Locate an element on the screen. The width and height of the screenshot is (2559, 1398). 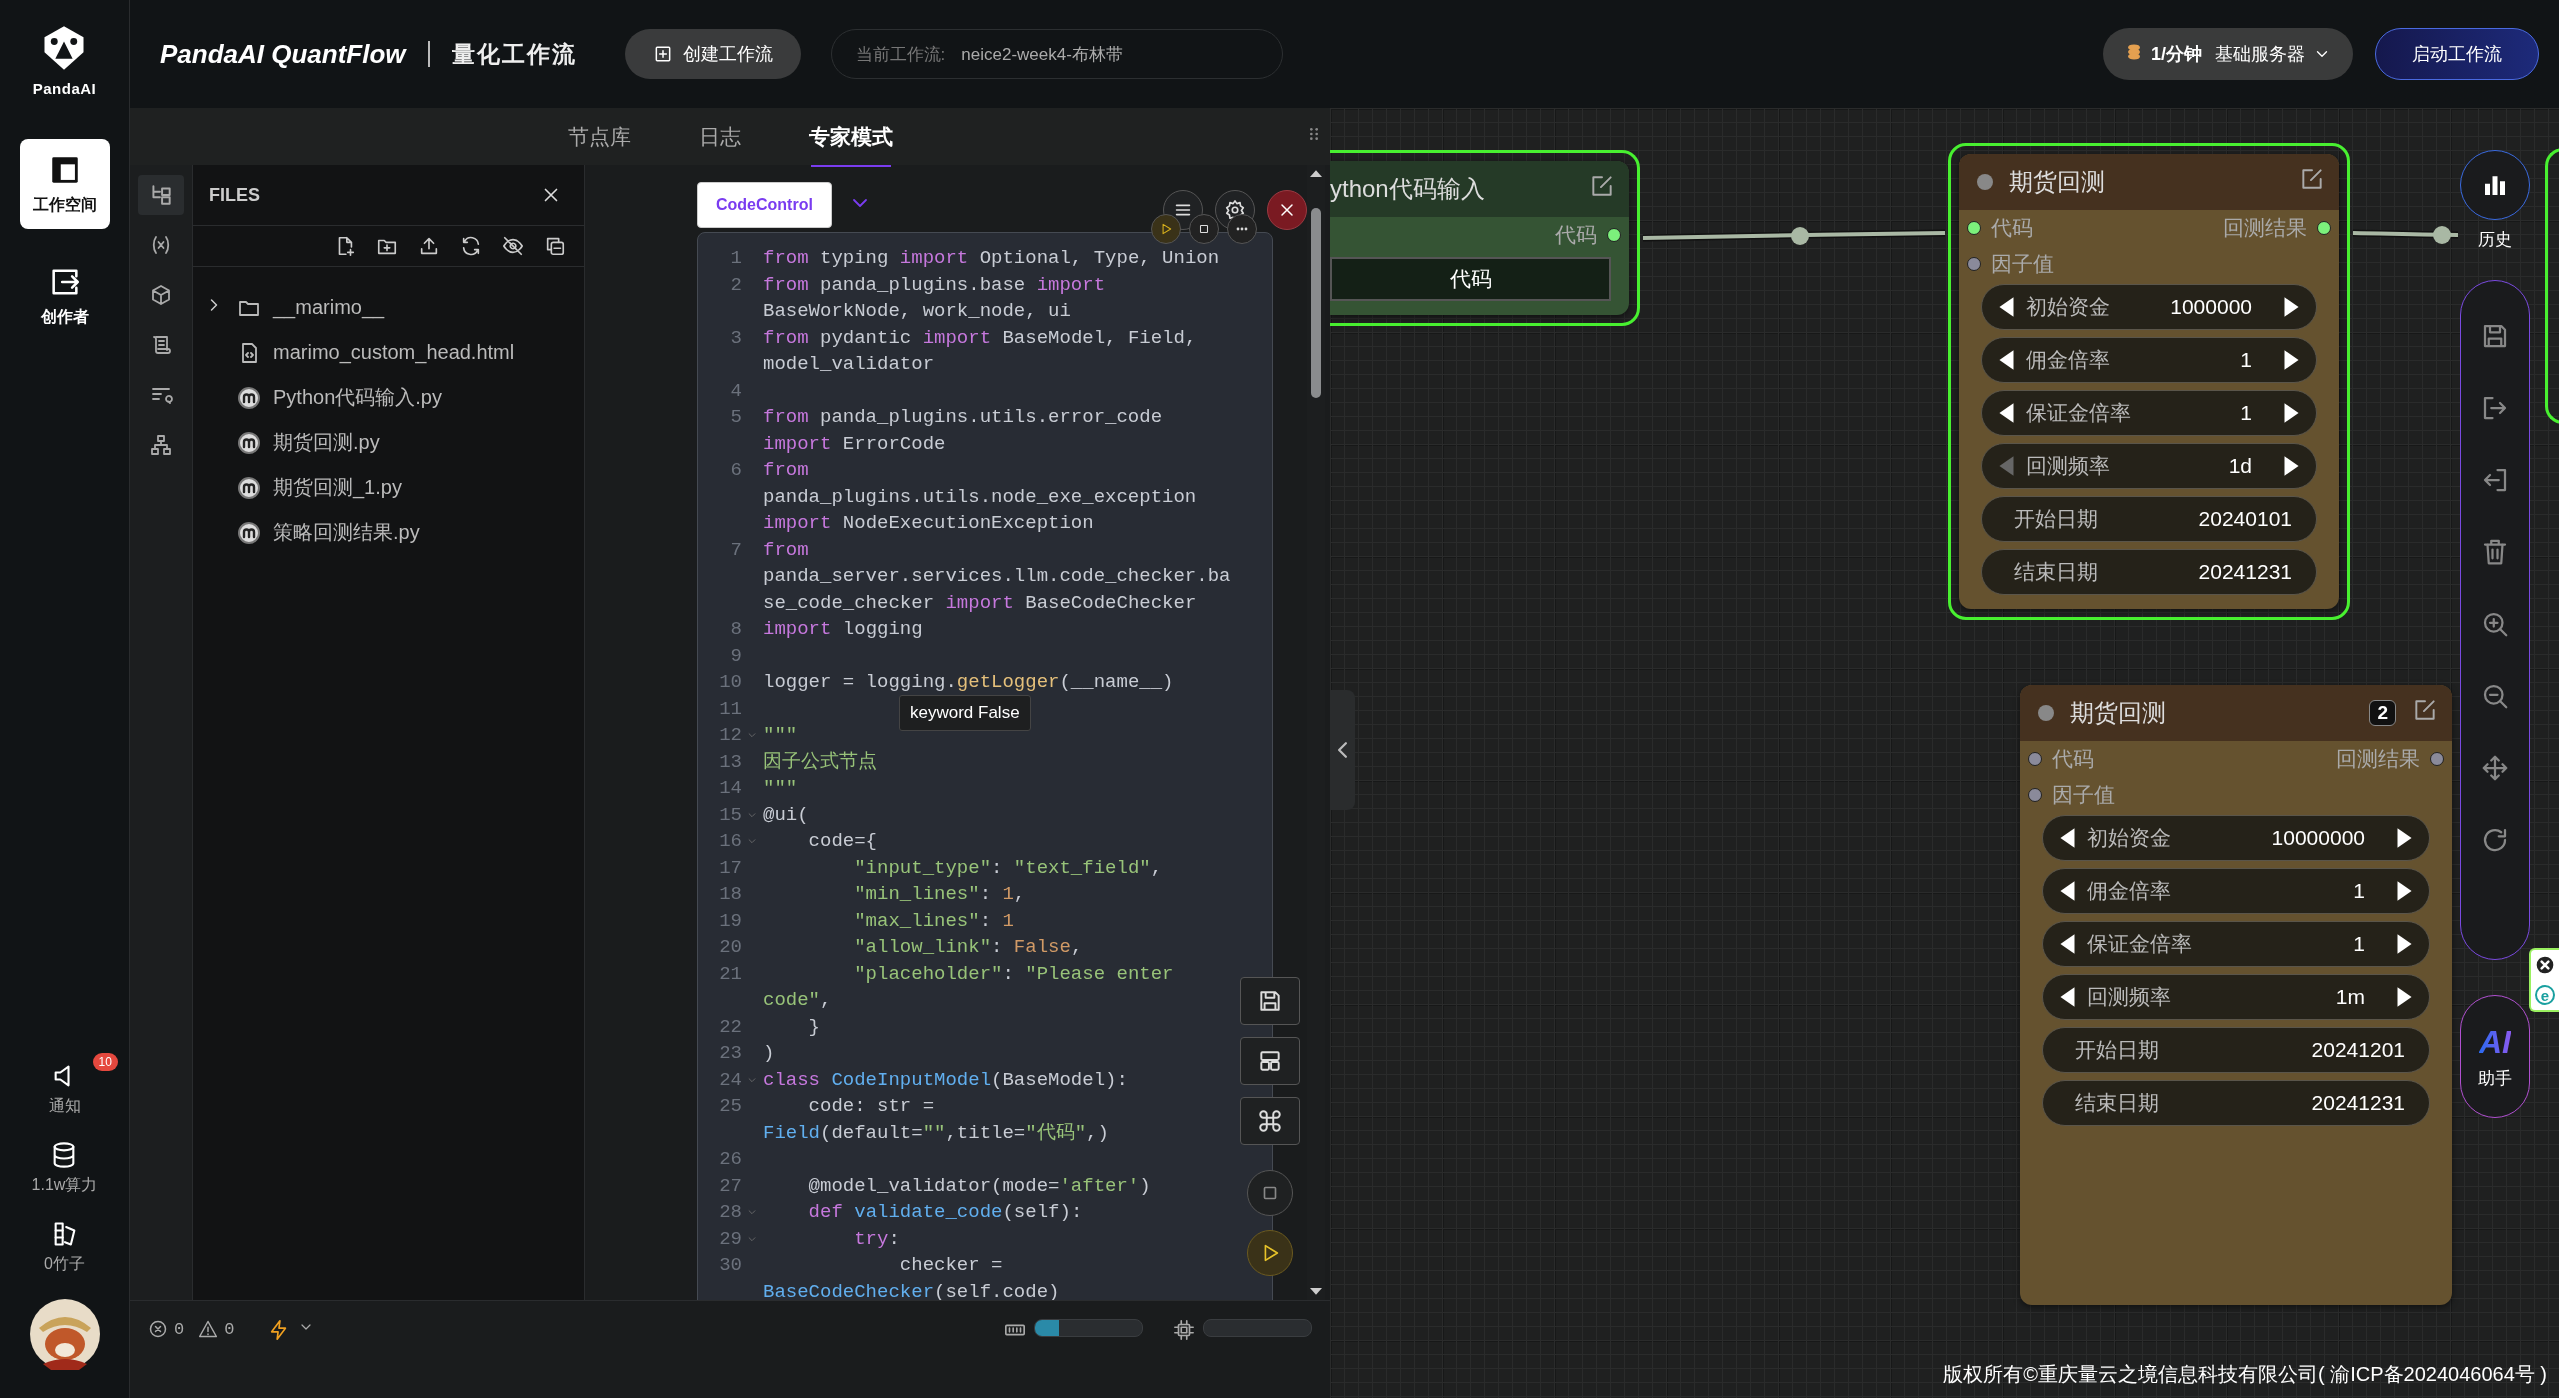
node-title: ython代码输入 is located at coordinates (1408, 189).